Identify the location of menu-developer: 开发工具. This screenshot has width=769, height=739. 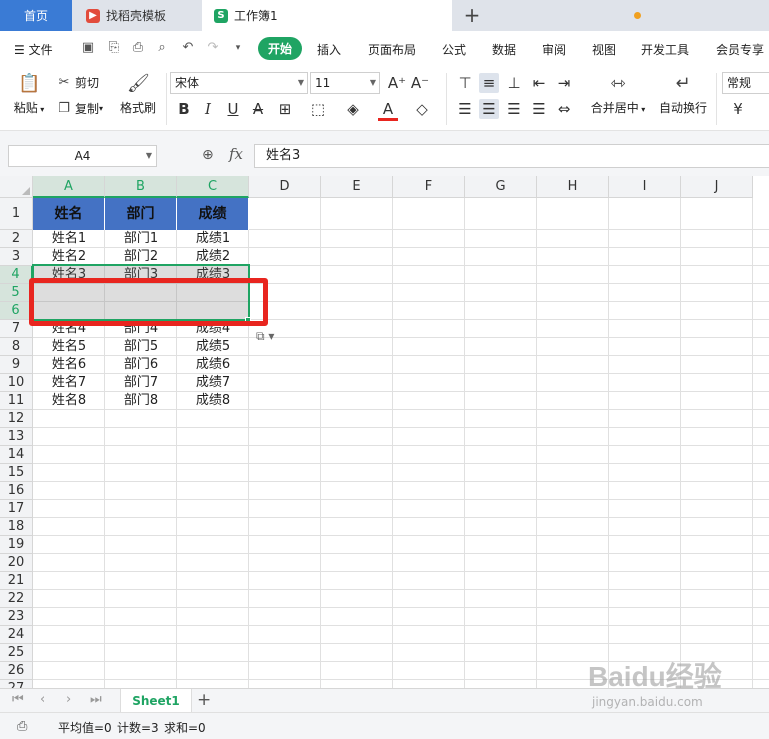
(665, 49).